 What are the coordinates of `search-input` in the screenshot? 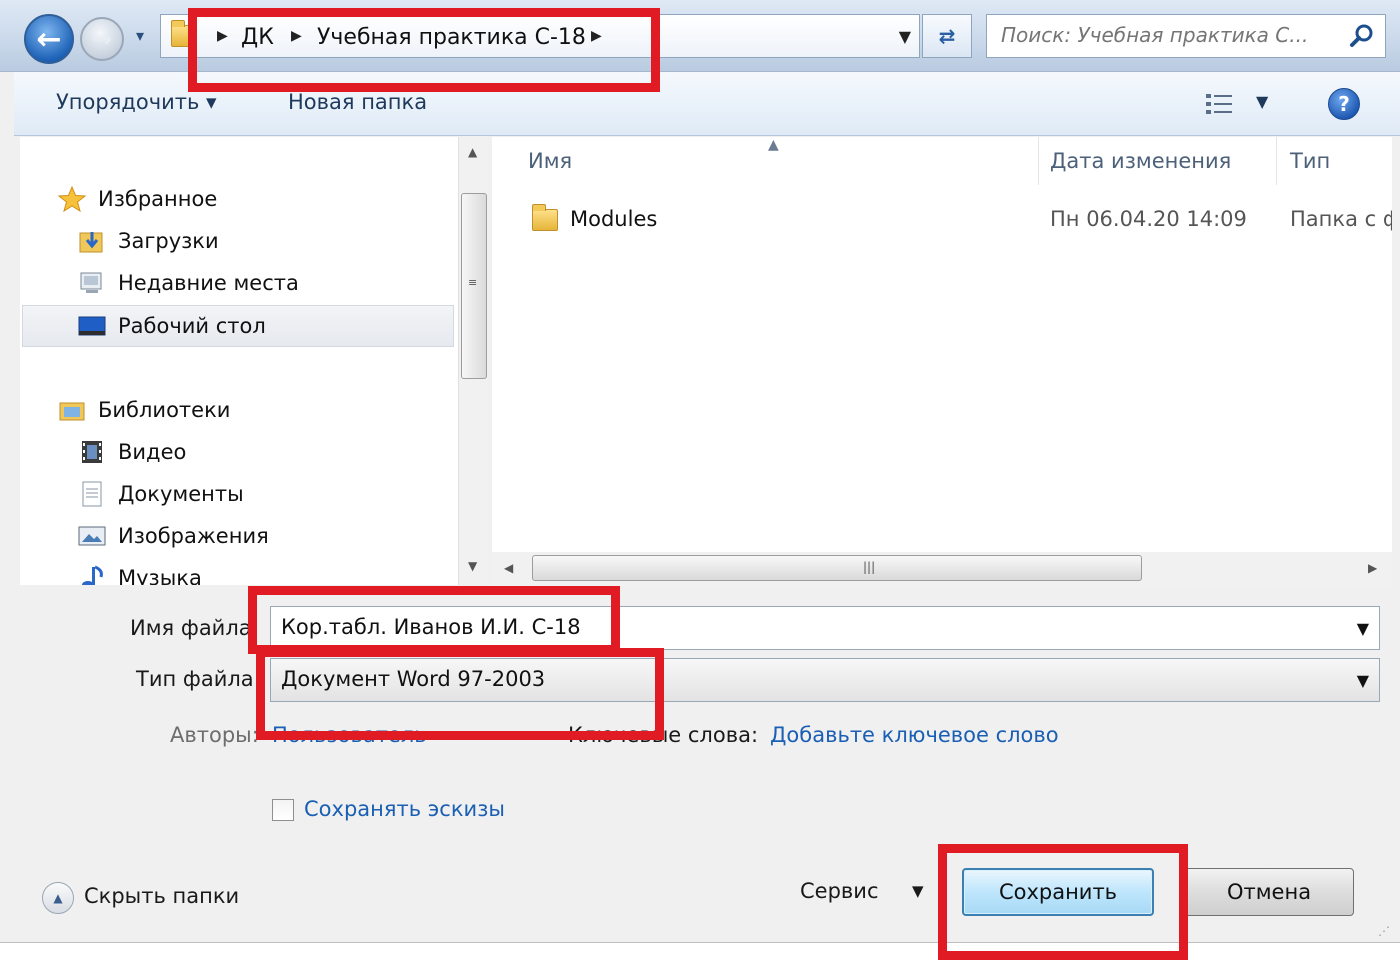 It's located at (1171, 35).